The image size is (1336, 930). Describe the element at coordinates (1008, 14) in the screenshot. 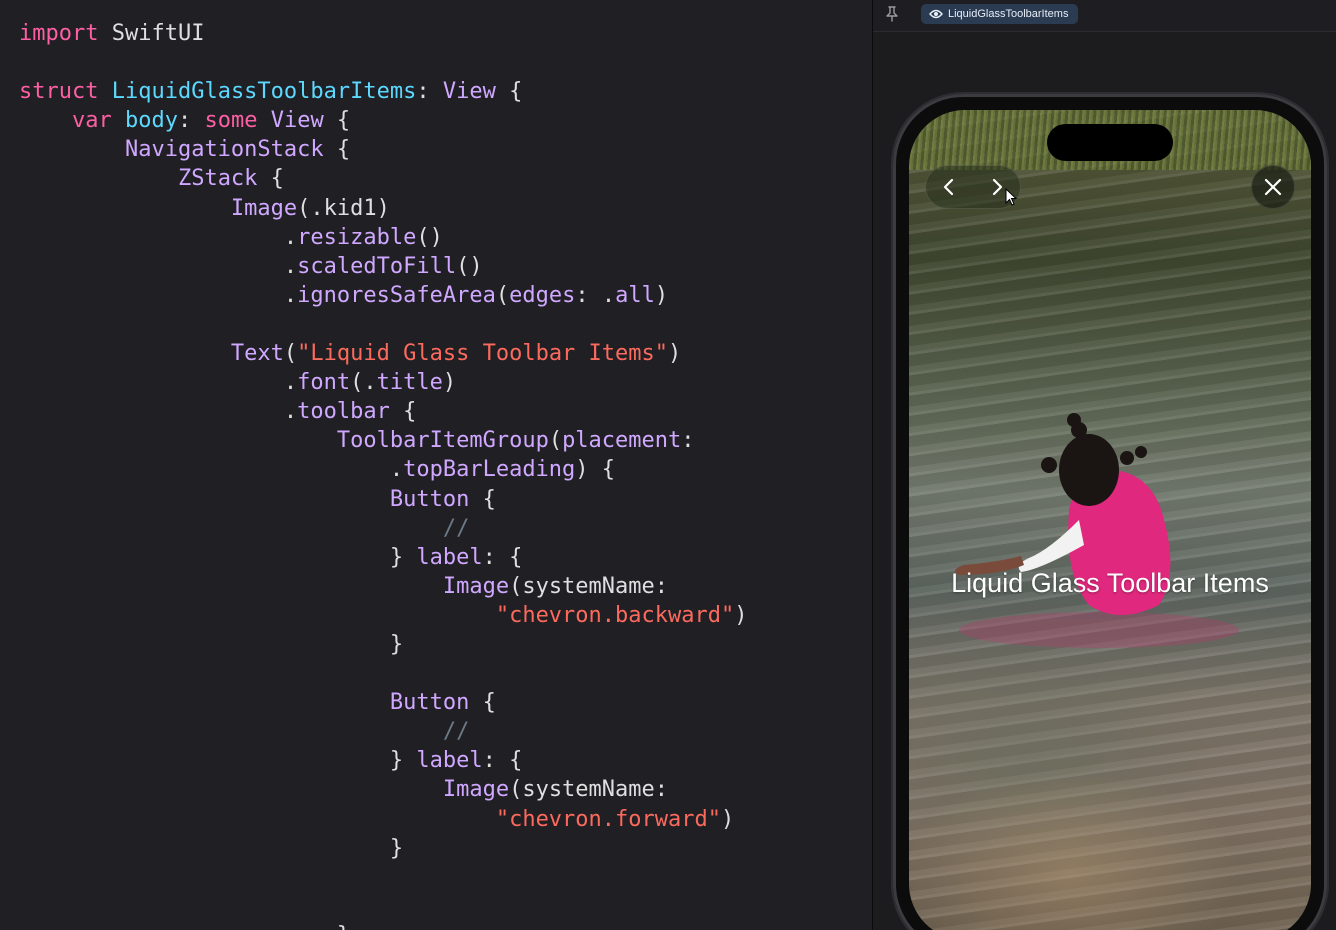

I see `preview-scheme-label: LiquidGlassToolbarItems` at that location.